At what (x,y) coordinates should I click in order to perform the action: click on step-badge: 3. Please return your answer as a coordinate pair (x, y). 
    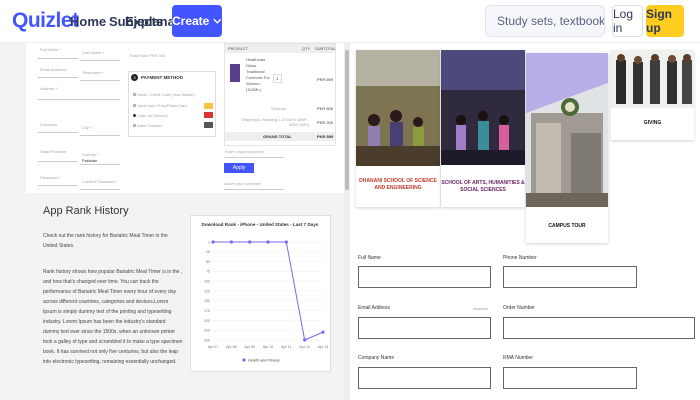
    Looking at the image, I should click on (134, 77).